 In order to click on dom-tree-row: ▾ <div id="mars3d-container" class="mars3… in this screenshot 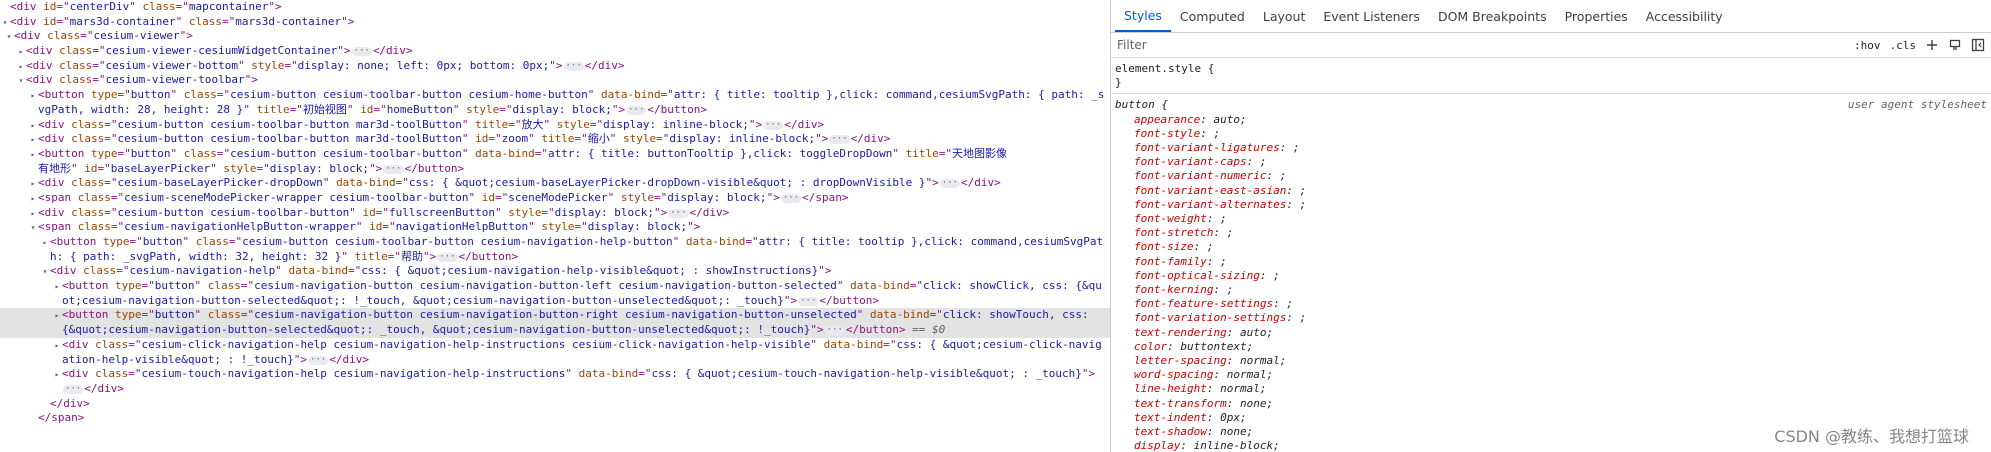, I will do `click(555, 22)`.